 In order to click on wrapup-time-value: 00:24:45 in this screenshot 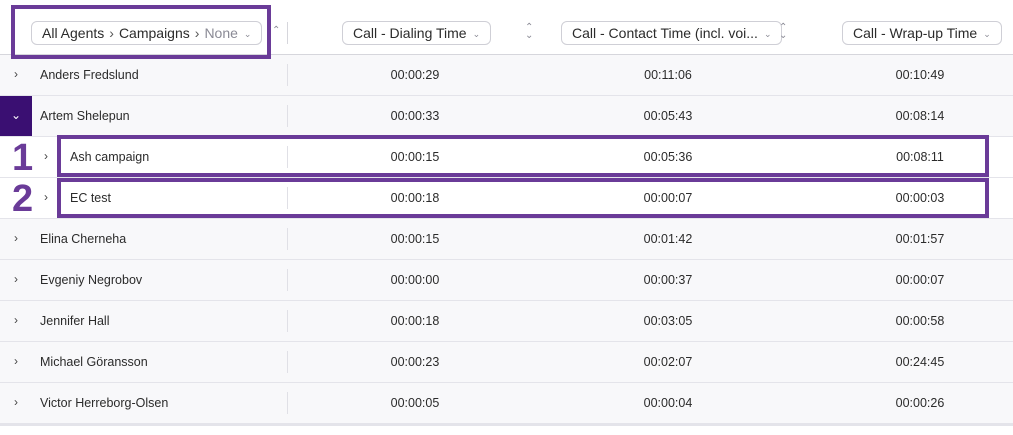, I will do `click(920, 362)`.